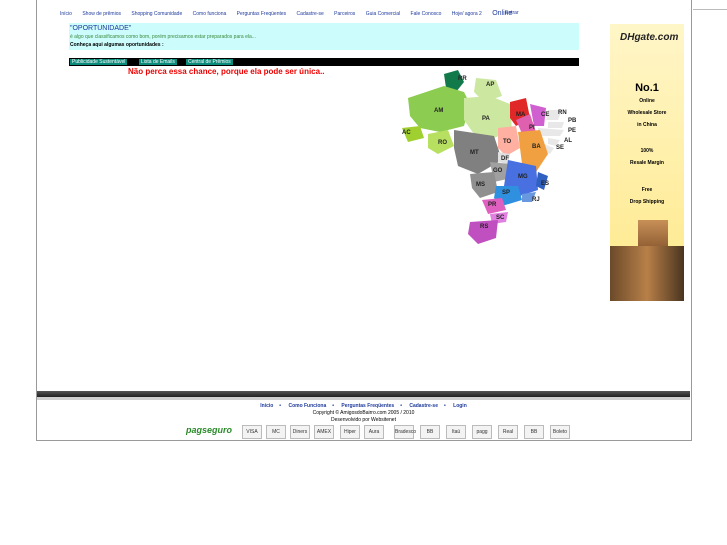 This screenshot has width=727, height=545. Describe the element at coordinates (209, 430) in the screenshot. I see `pagseguro-logo: pagseguro` at that location.